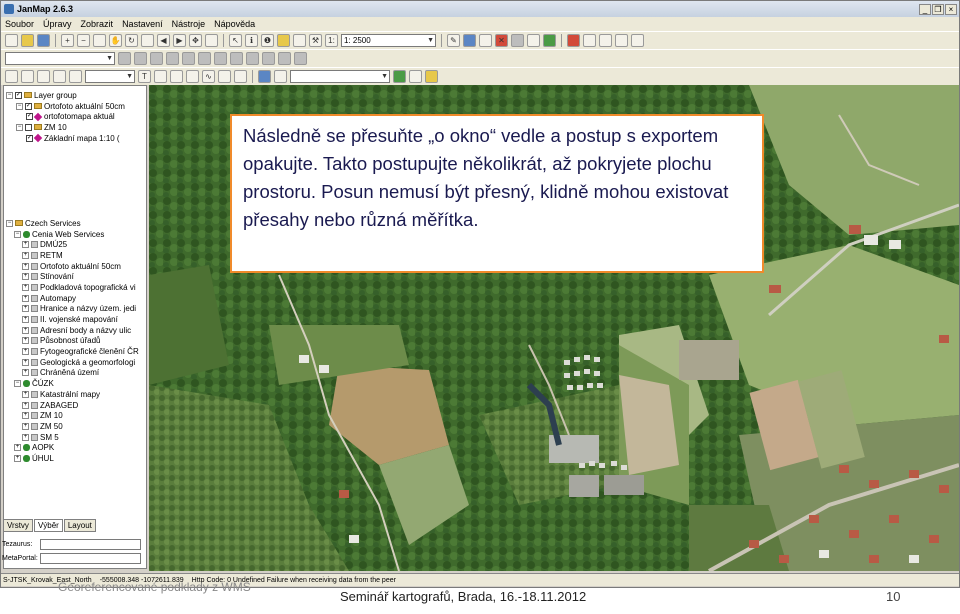  Describe the element at coordinates (76, 351) in the screenshot. I see `service-node: + Fytogeografické členění ČR` at that location.